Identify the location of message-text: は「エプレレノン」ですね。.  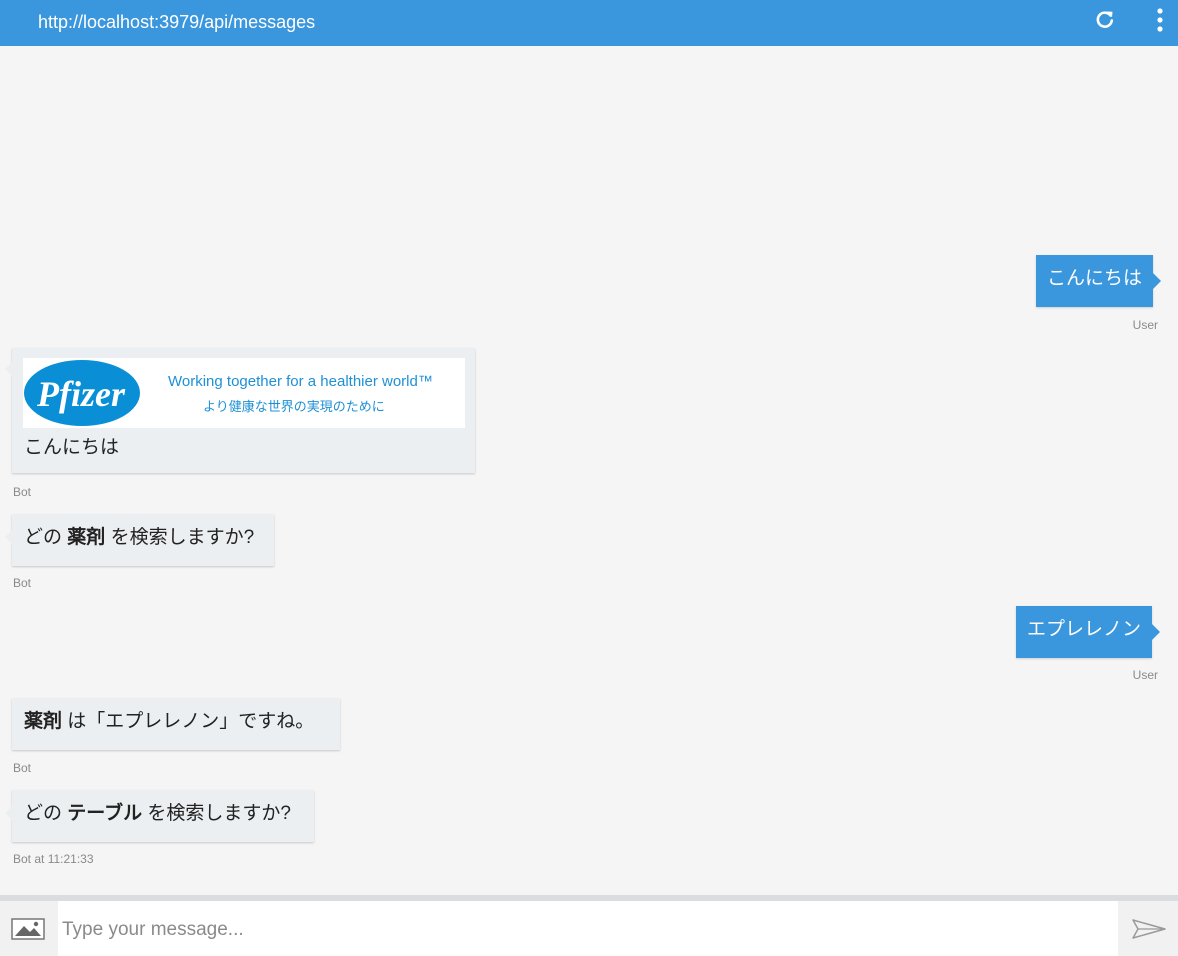
(188, 721).